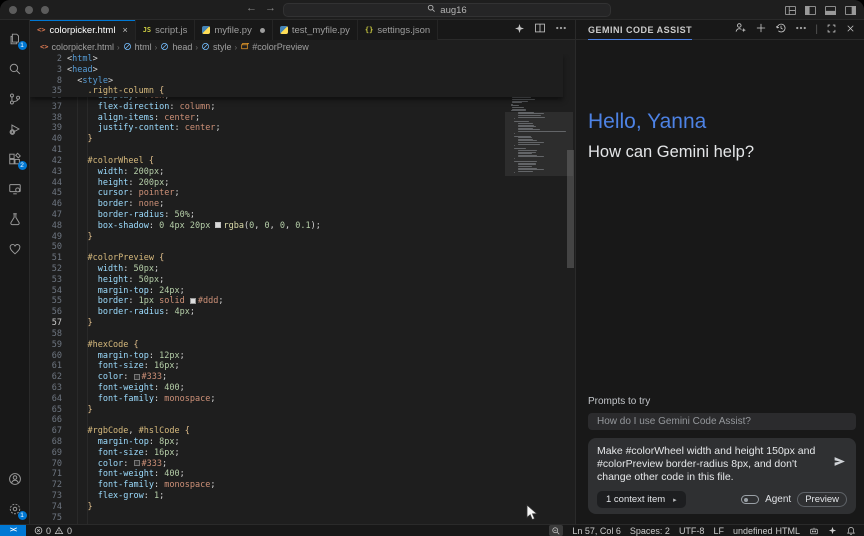 The width and height of the screenshot is (864, 536). What do you see at coordinates (296, 91) in the screenshot?
I see `code-line-35: 35 .right-column {` at bounding box center [296, 91].